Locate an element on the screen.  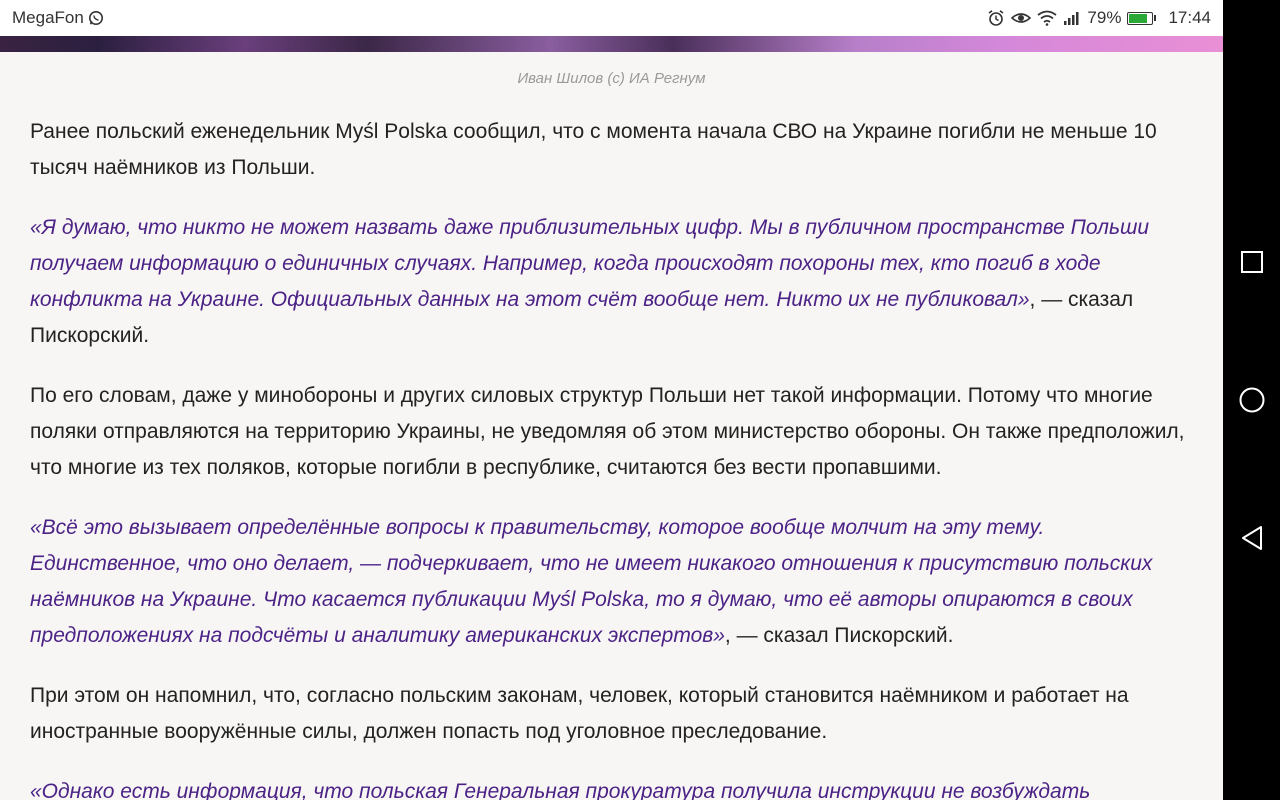
clock: 17:44 is located at coordinates (1189, 17).